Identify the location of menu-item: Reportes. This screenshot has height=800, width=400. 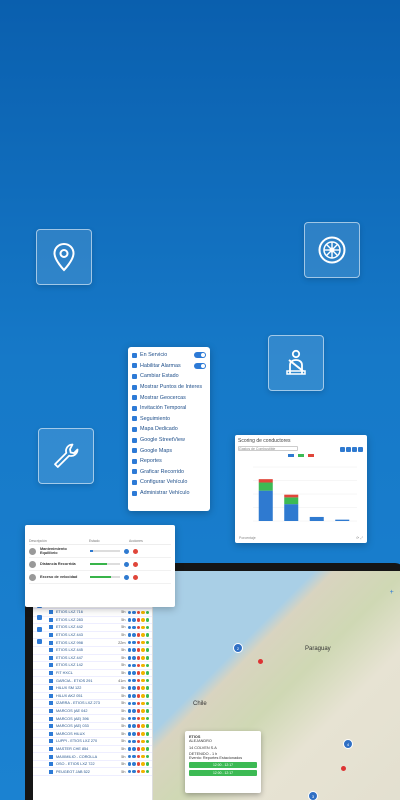
(169, 461).